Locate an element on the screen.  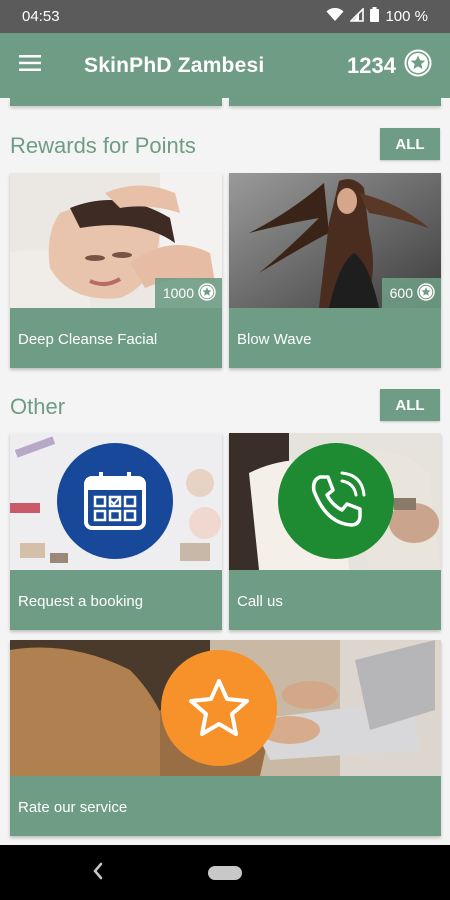
blow-wave-points-value: 600 is located at coordinates (401, 293).